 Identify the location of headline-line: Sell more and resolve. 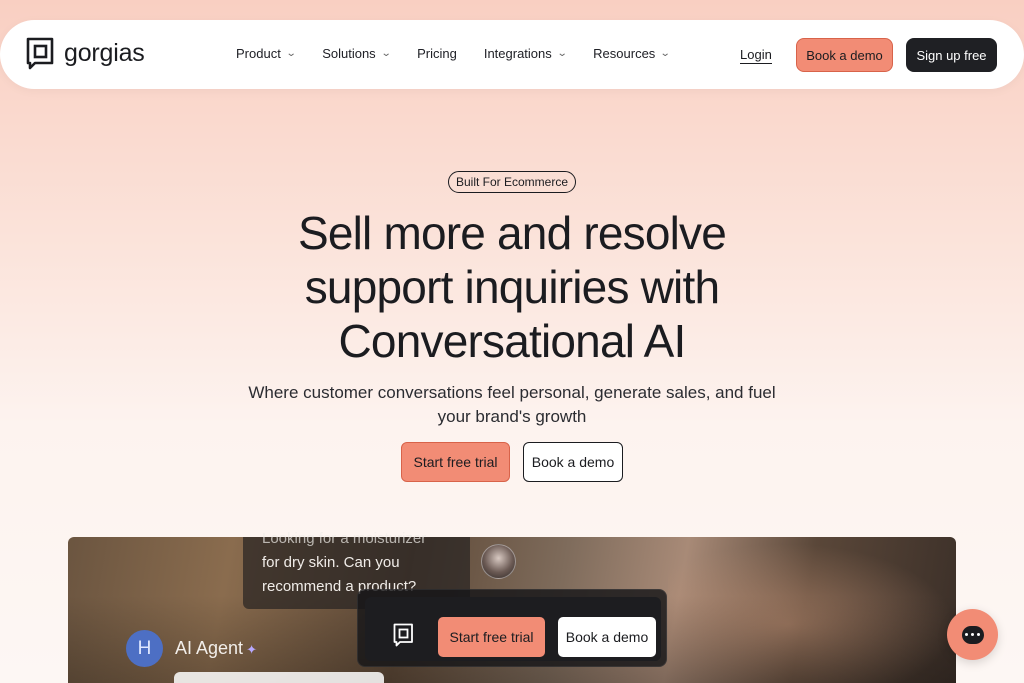
(512, 233).